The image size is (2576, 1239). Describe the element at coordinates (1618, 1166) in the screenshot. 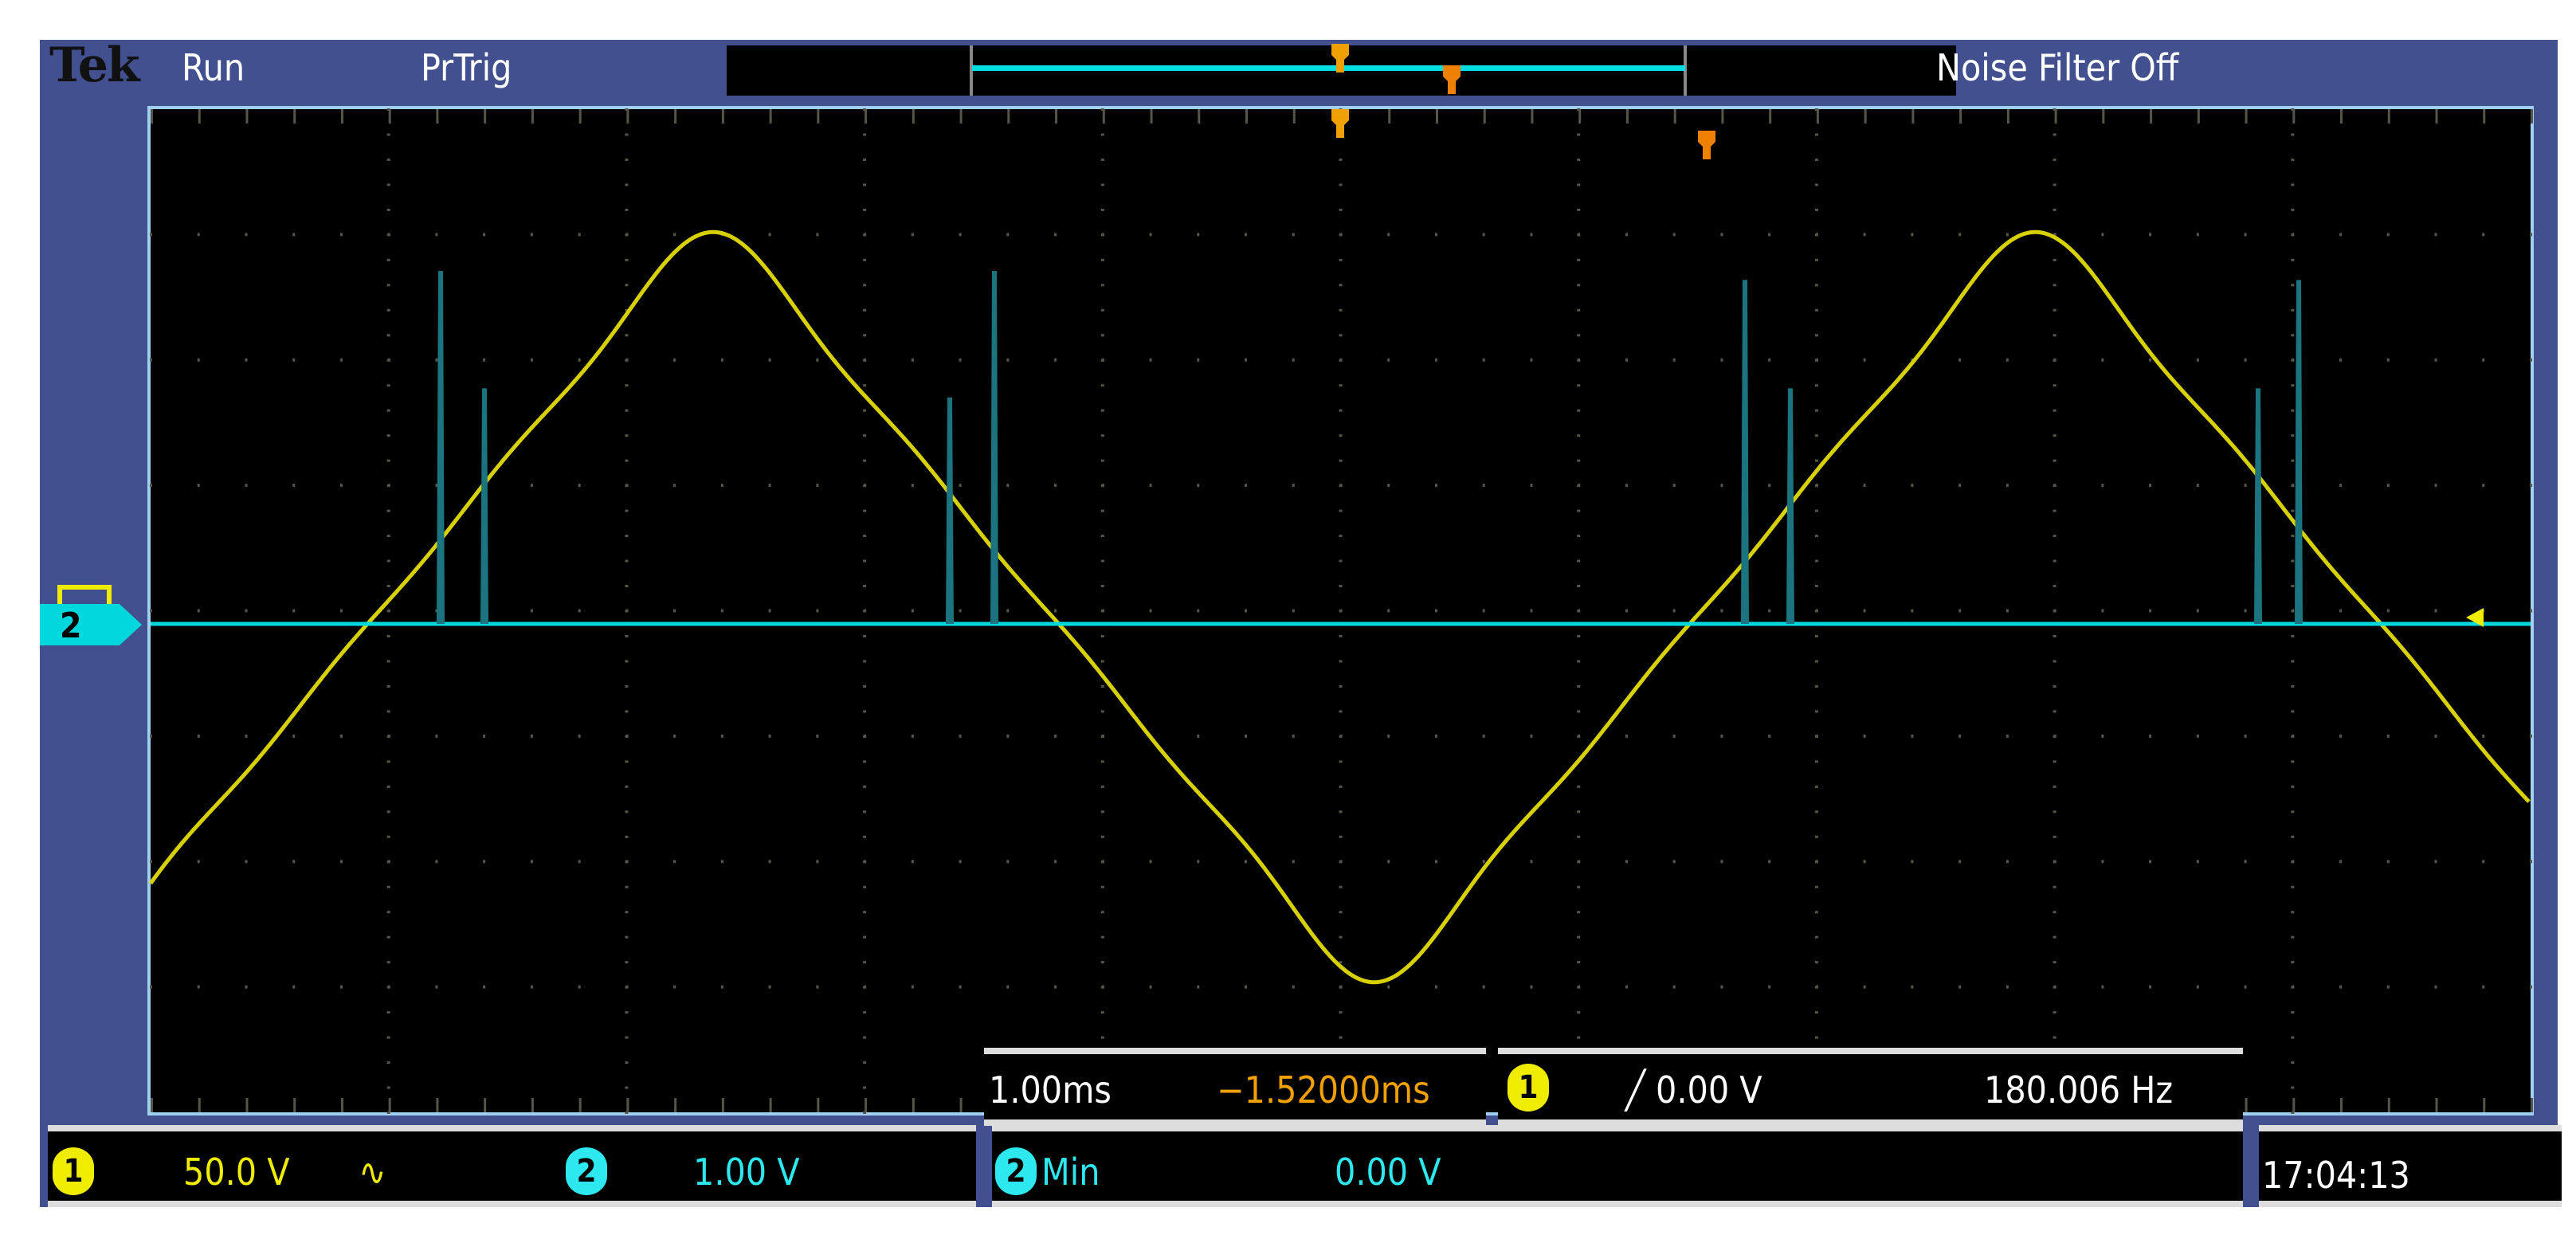

I see `measurement-panel: 2 Min 0.00 V` at that location.